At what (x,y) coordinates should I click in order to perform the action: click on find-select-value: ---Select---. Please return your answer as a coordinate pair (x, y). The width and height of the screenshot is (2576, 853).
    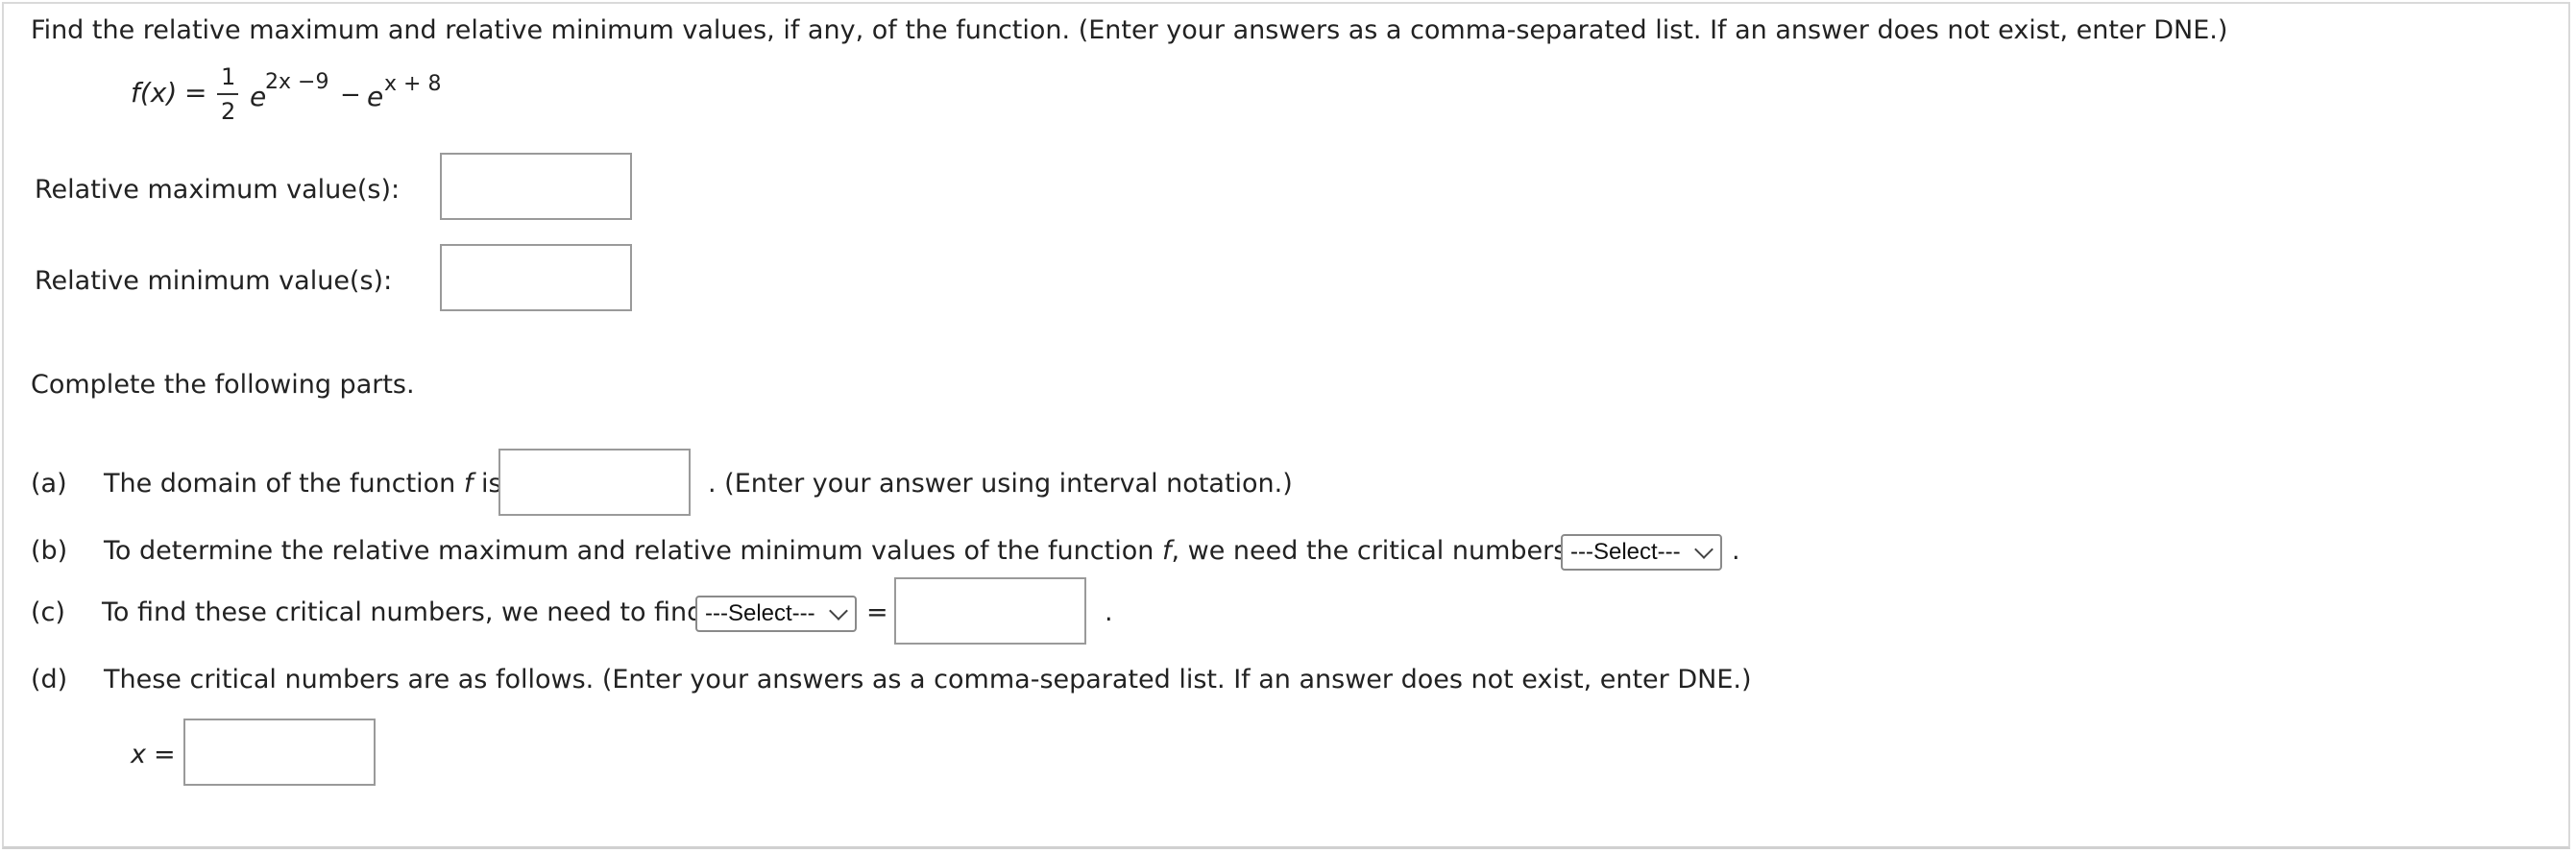
    Looking at the image, I should click on (760, 613).